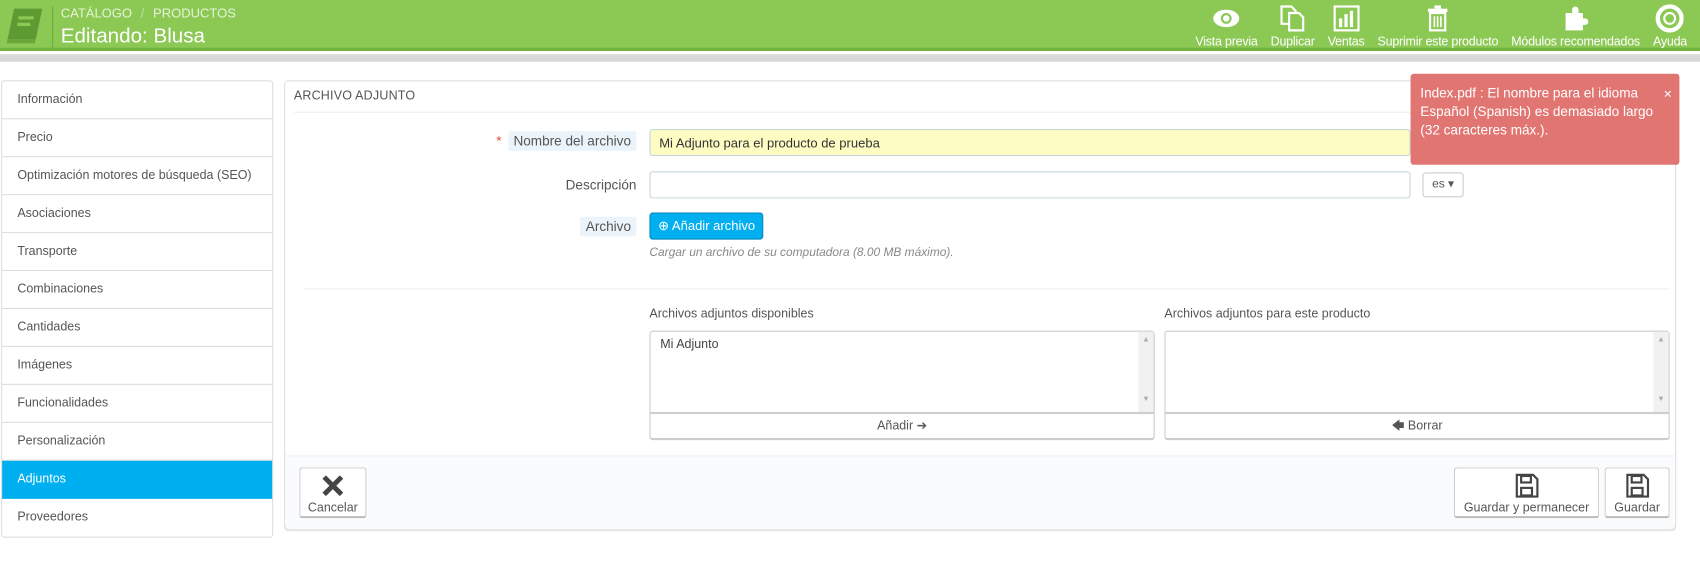 This screenshot has width=1700, height=580. I want to click on eye-icon, so click(1226, 18).